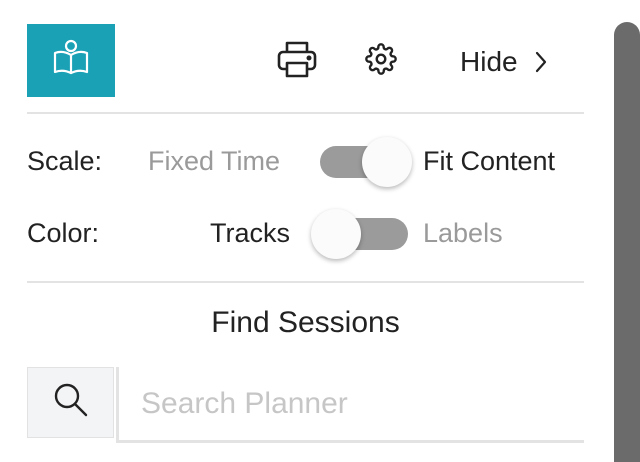 The image size is (640, 462). I want to click on settings-button, so click(381, 61).